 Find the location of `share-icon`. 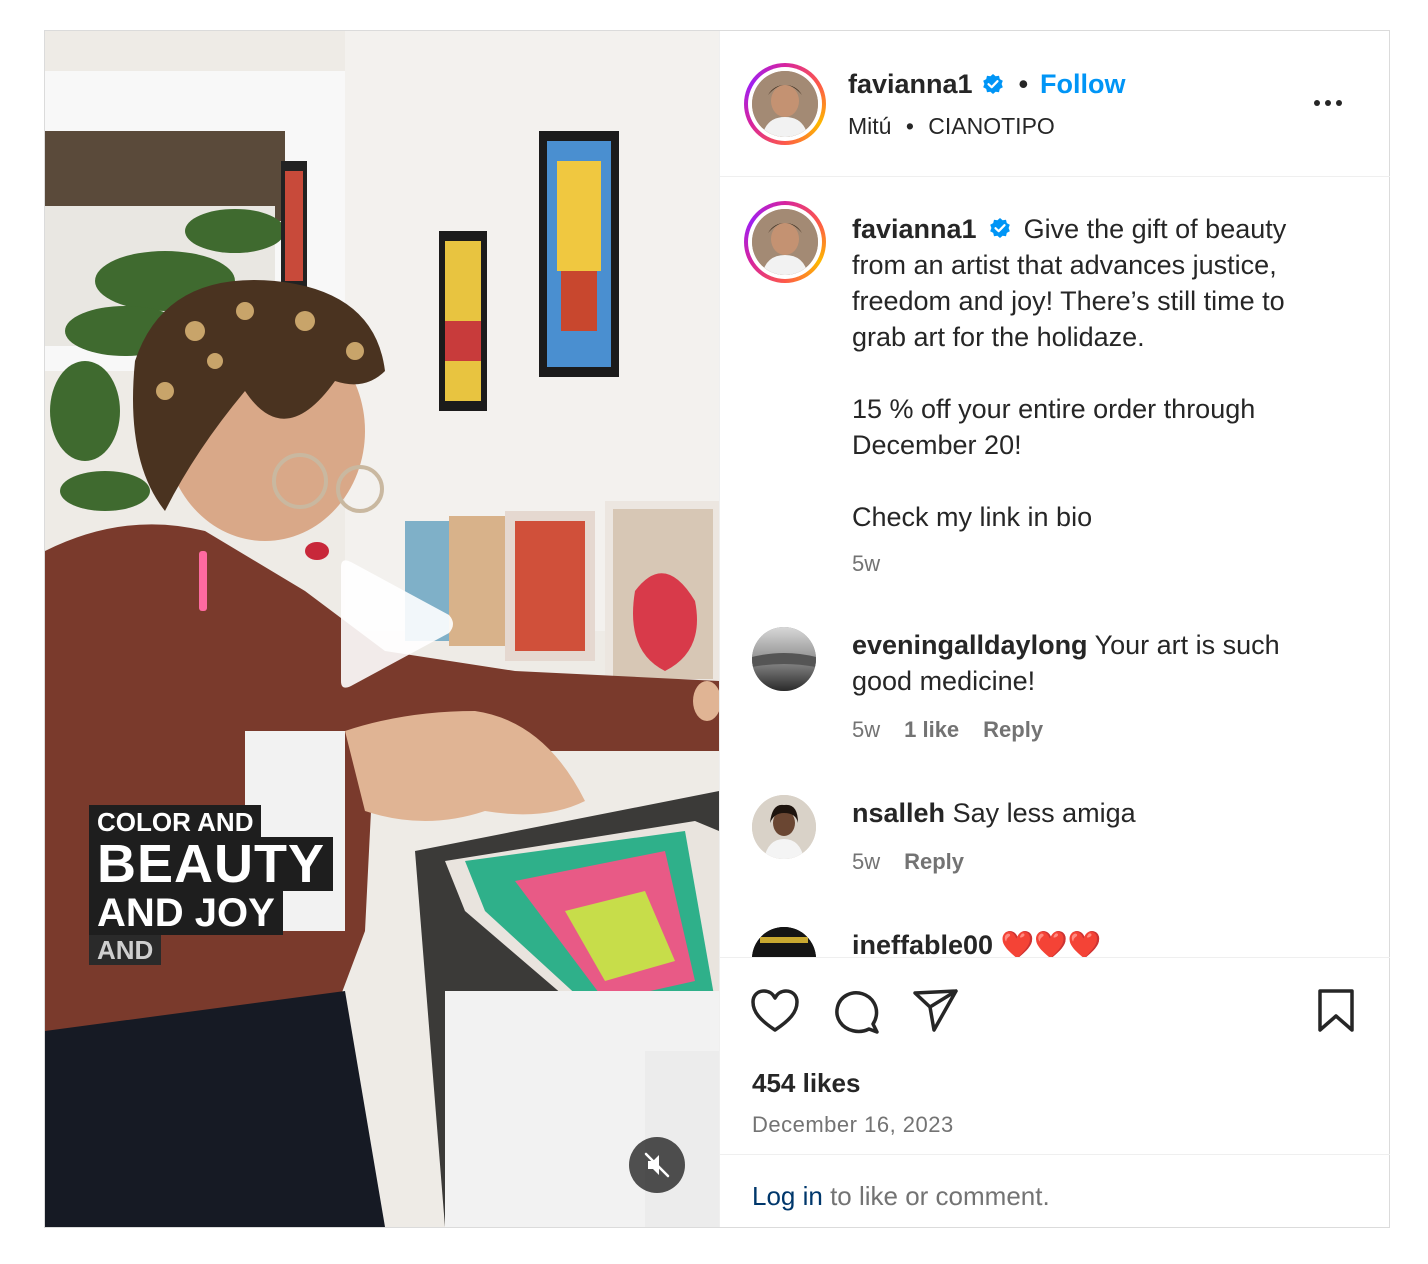

share-icon is located at coordinates (936, 1011).